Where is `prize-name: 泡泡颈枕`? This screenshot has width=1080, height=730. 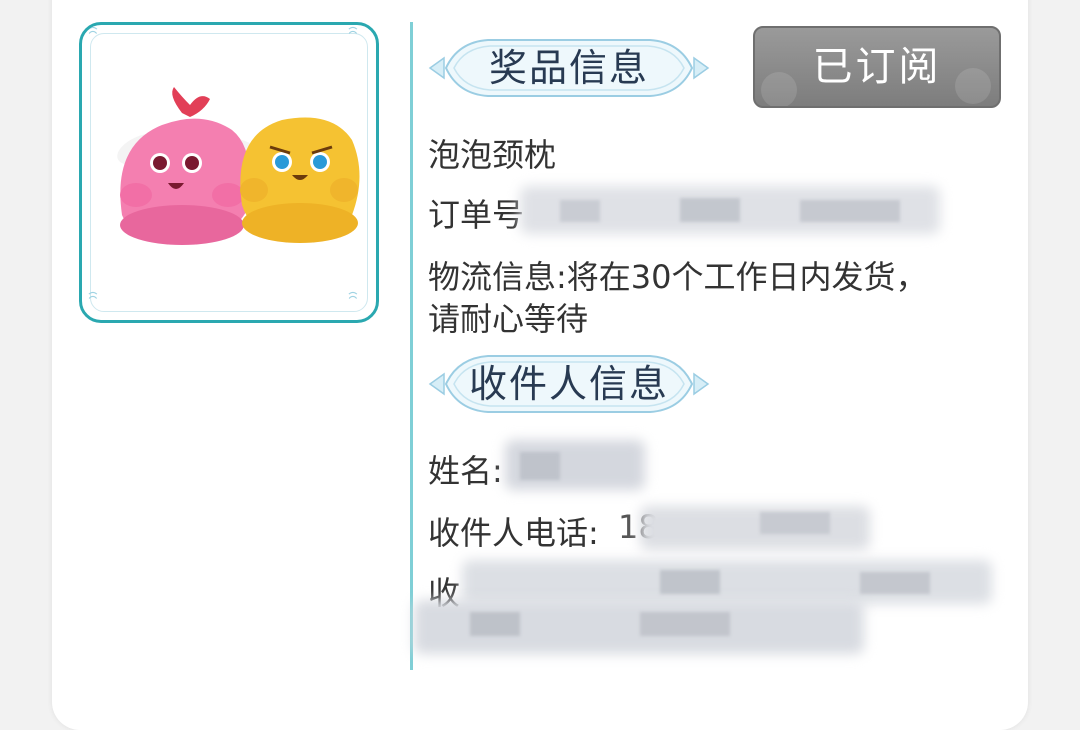
prize-name: 泡泡颈枕 is located at coordinates (492, 155).